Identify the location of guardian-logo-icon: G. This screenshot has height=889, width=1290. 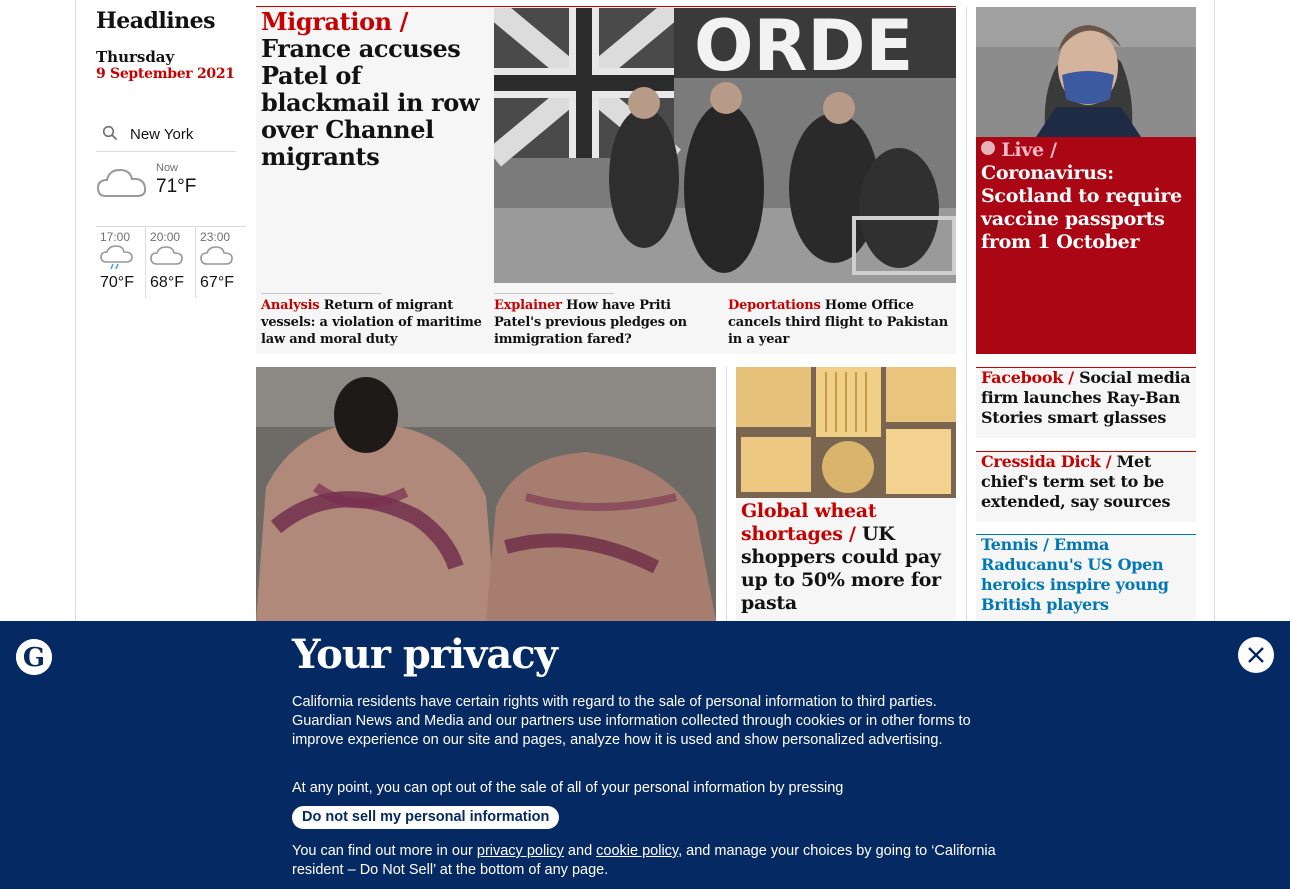
(34, 657).